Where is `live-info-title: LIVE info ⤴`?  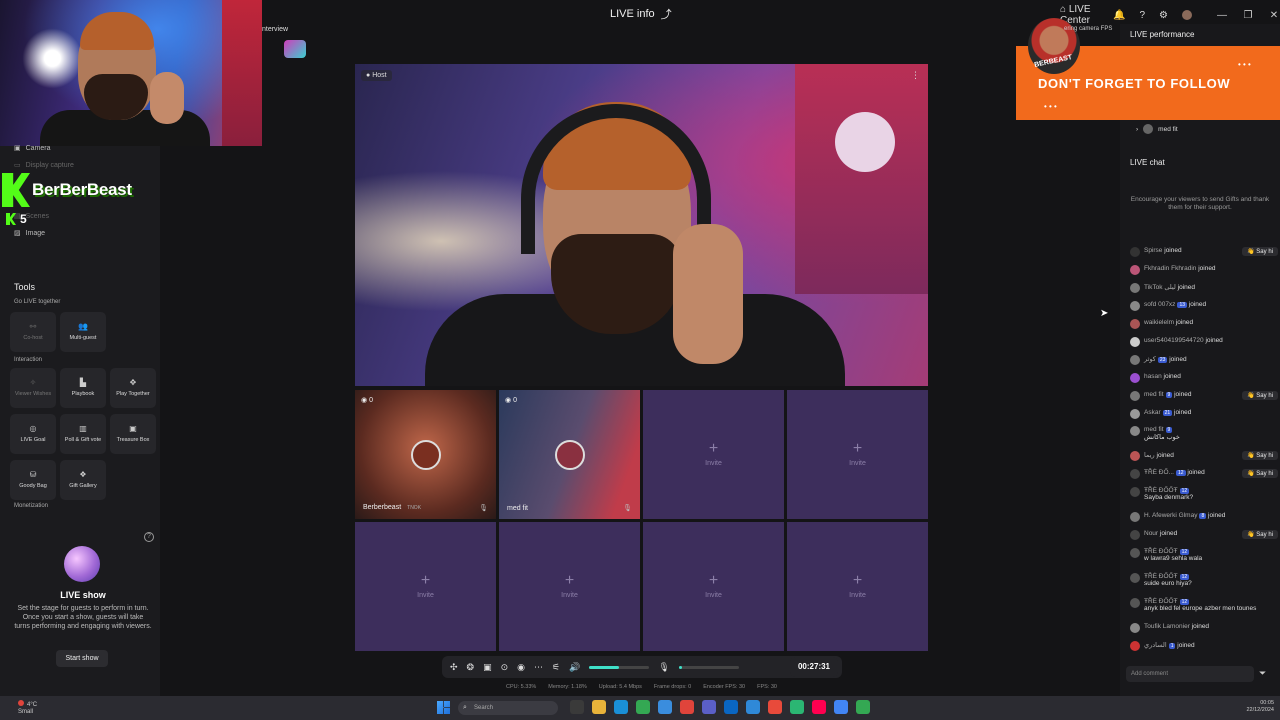
live-info-title: LIVE info ⤴ is located at coordinates (641, 14).